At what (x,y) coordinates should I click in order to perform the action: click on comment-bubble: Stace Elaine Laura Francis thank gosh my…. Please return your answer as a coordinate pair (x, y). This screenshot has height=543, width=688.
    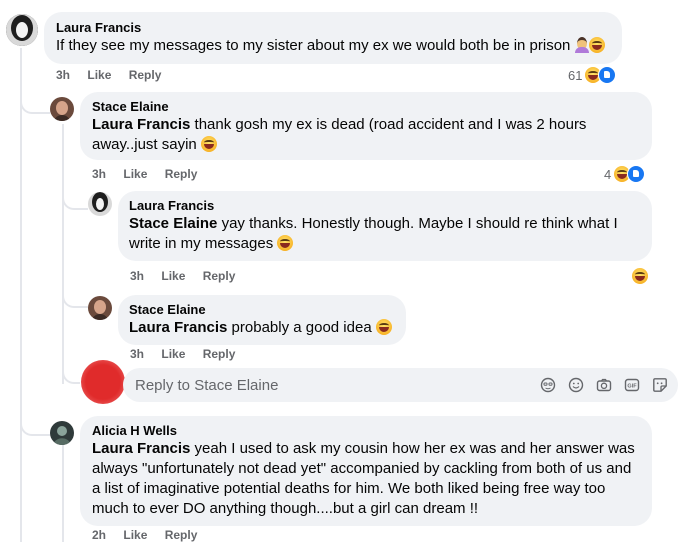
    Looking at the image, I should click on (366, 126).